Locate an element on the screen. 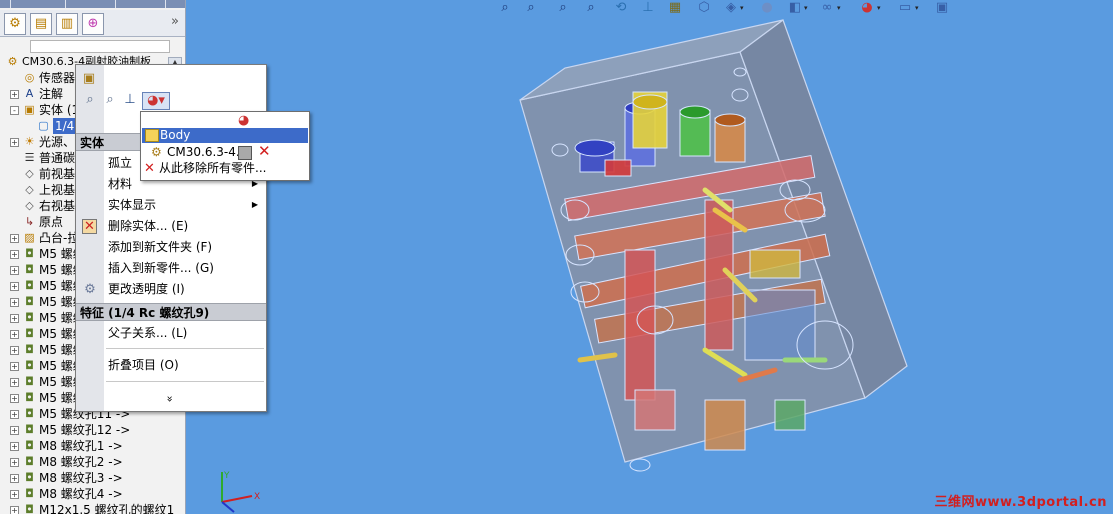  zoom-to-area-icon: ⌕ is located at coordinates (531, 8).